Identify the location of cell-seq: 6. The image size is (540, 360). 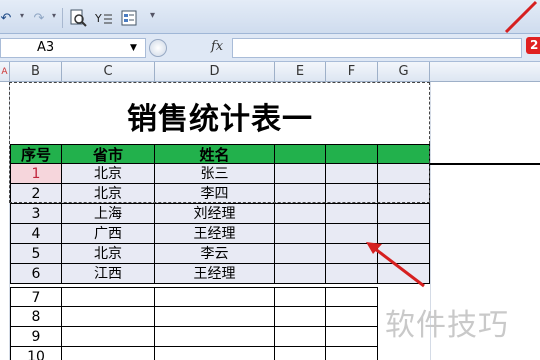
(36, 274).